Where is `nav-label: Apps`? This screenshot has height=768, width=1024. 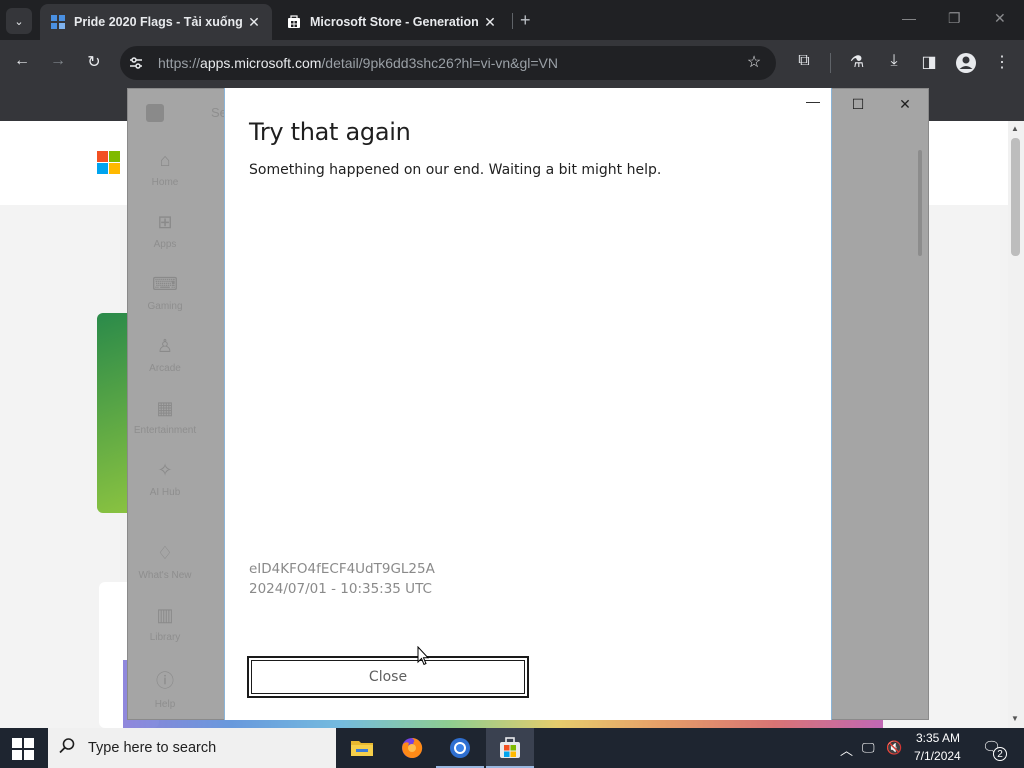 nav-label: Apps is located at coordinates (165, 244).